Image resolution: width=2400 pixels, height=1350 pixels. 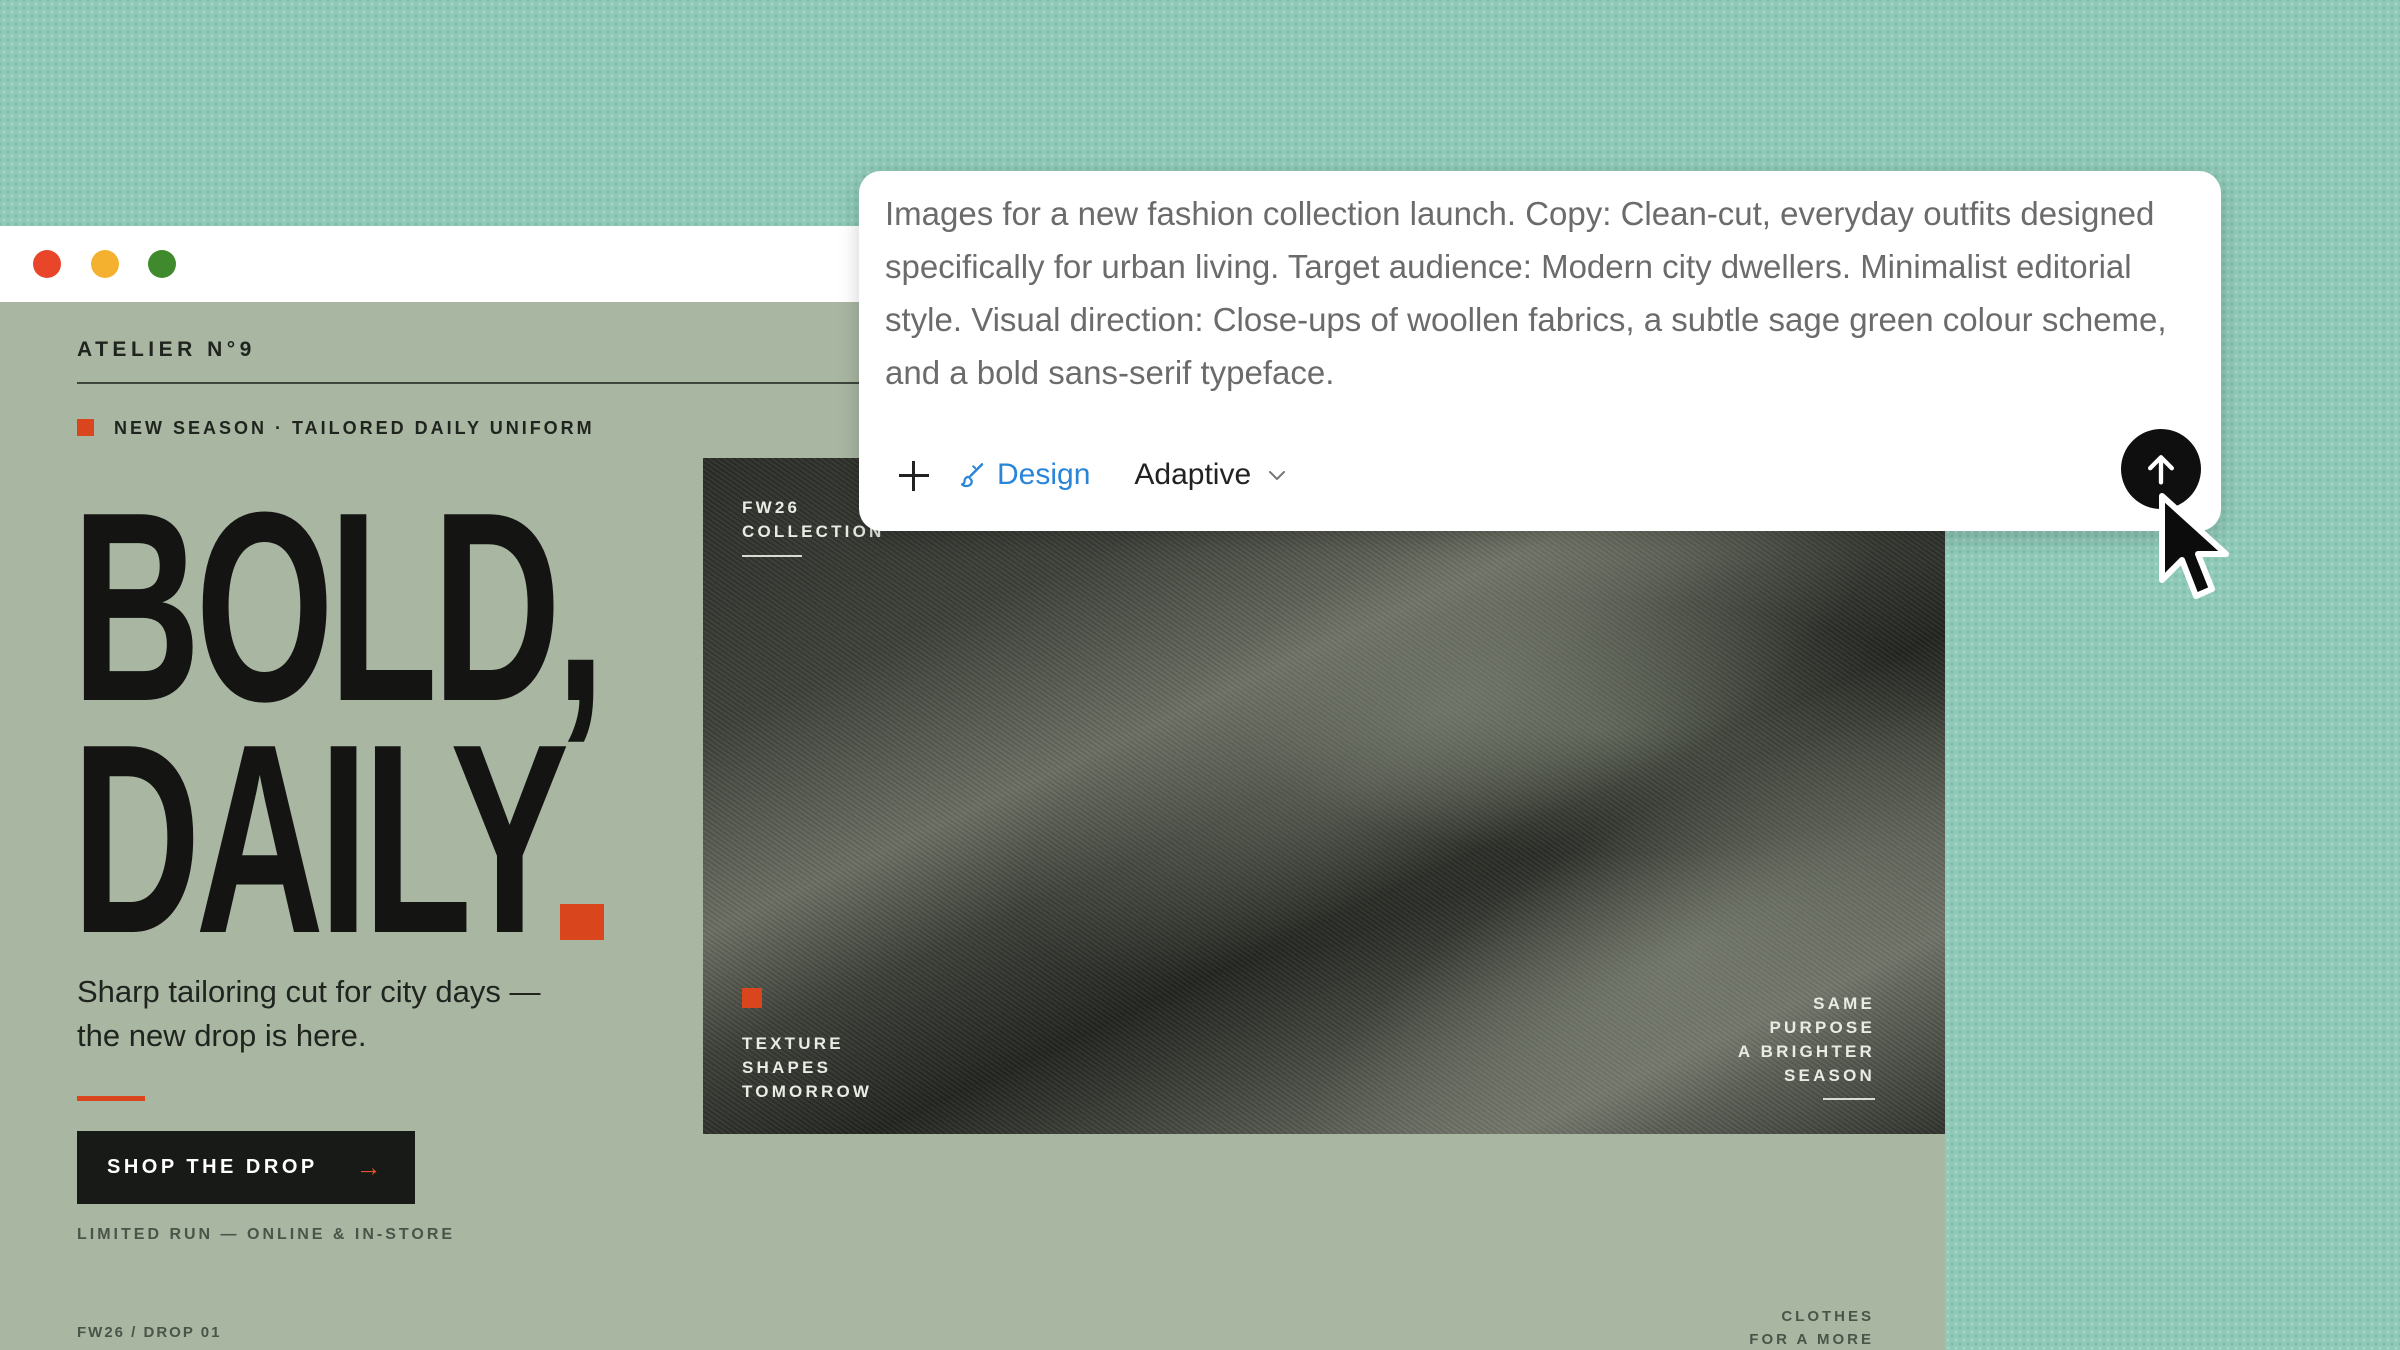 What do you see at coordinates (47, 264) in the screenshot?
I see `close-window-button` at bounding box center [47, 264].